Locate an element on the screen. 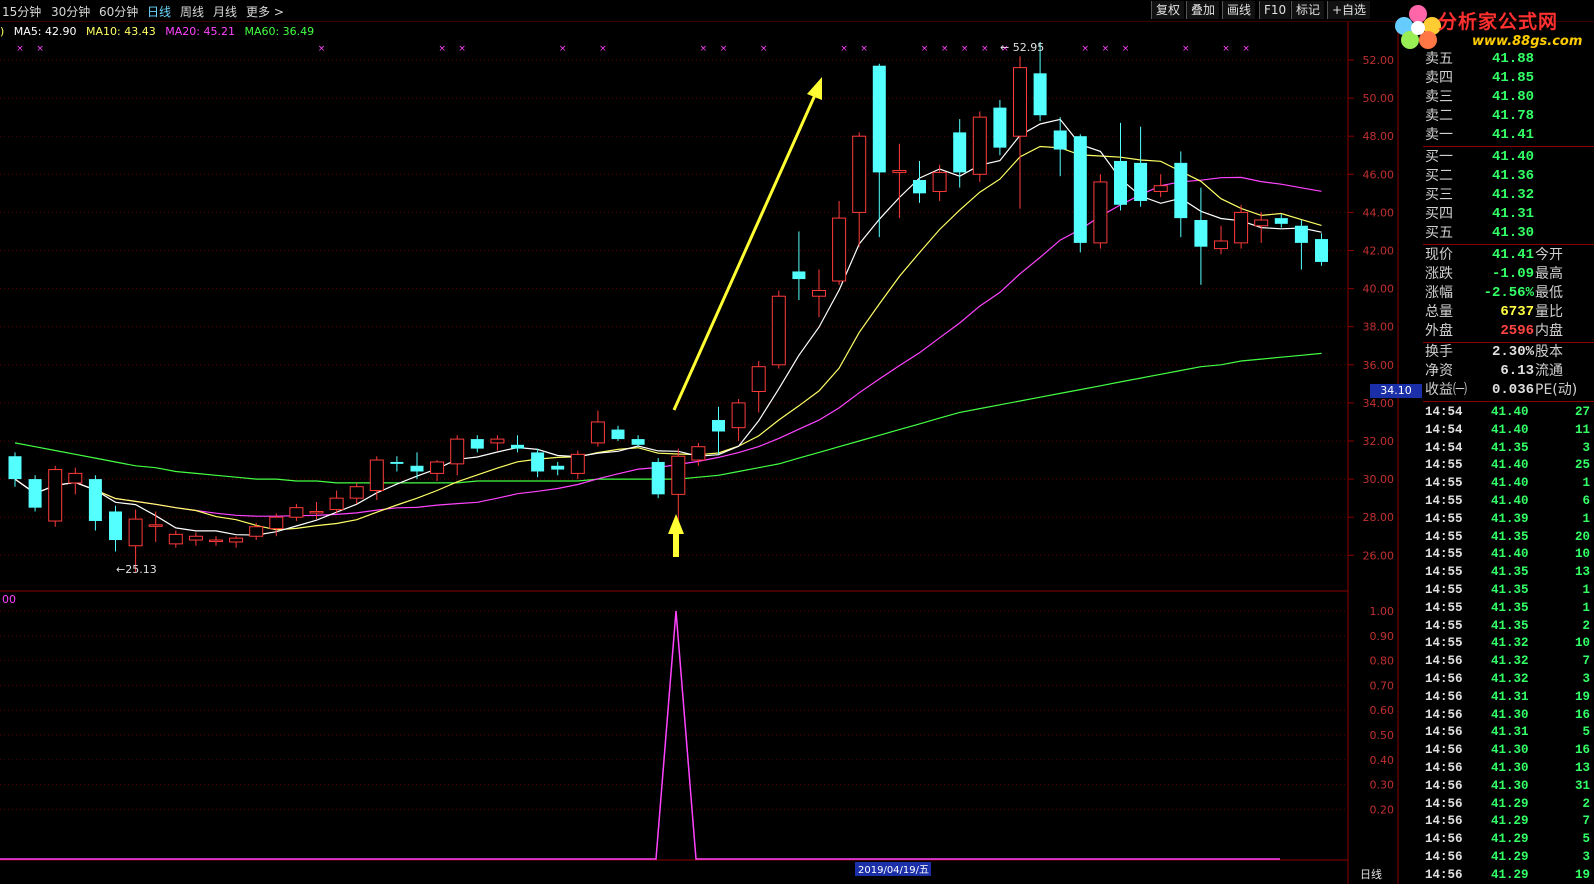  period-daily: 日线 is located at coordinates (159, 11).